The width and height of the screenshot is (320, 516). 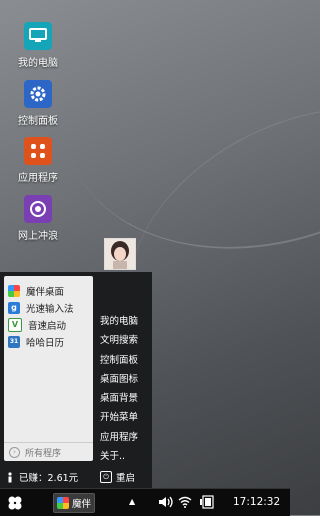 I want to click on launcher-icon: V, so click(x=15, y=324).